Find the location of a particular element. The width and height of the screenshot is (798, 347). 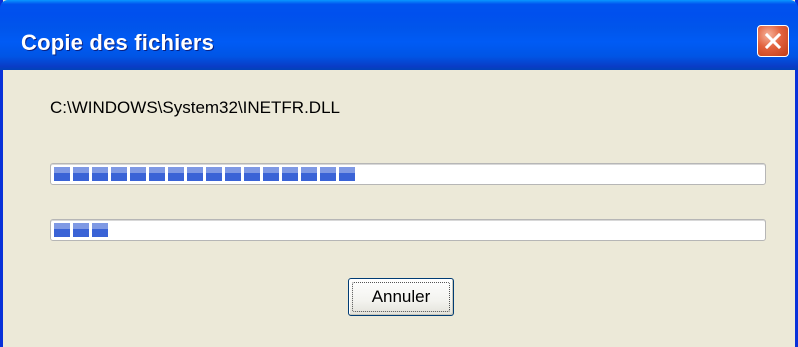

file-progress-bar is located at coordinates (408, 174).